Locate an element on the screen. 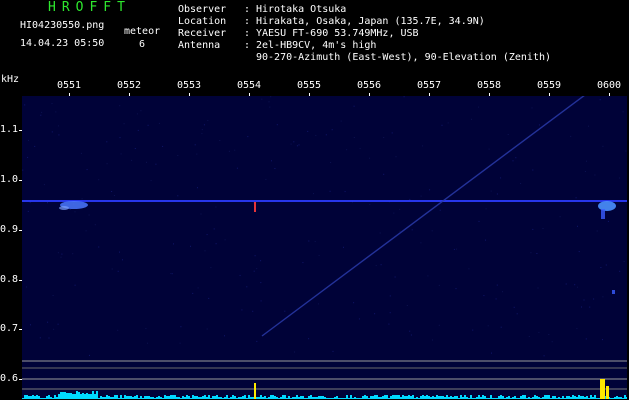 The image size is (629, 400). info-row: Receiver: YAESU FT-690 53.749MHz, USB is located at coordinates (364, 34).